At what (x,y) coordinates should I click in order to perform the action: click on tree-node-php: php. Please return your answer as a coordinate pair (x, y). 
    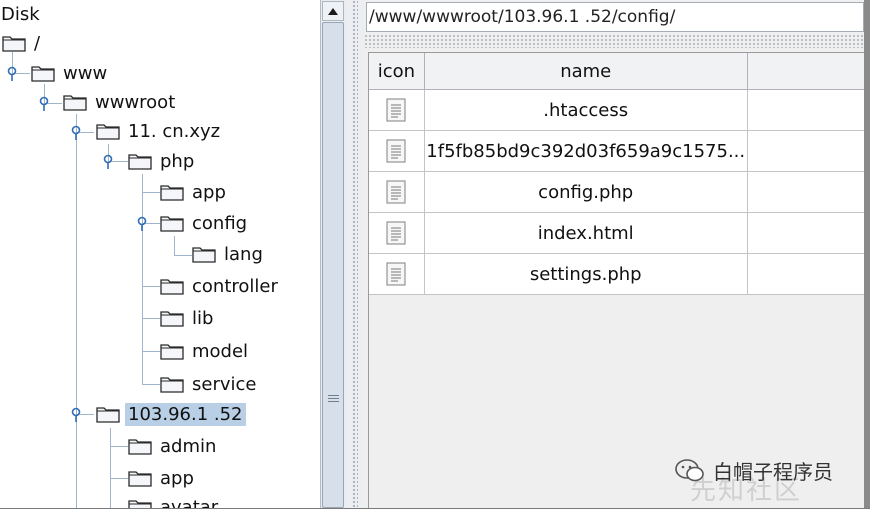
    Looking at the image, I should click on (162, 161).